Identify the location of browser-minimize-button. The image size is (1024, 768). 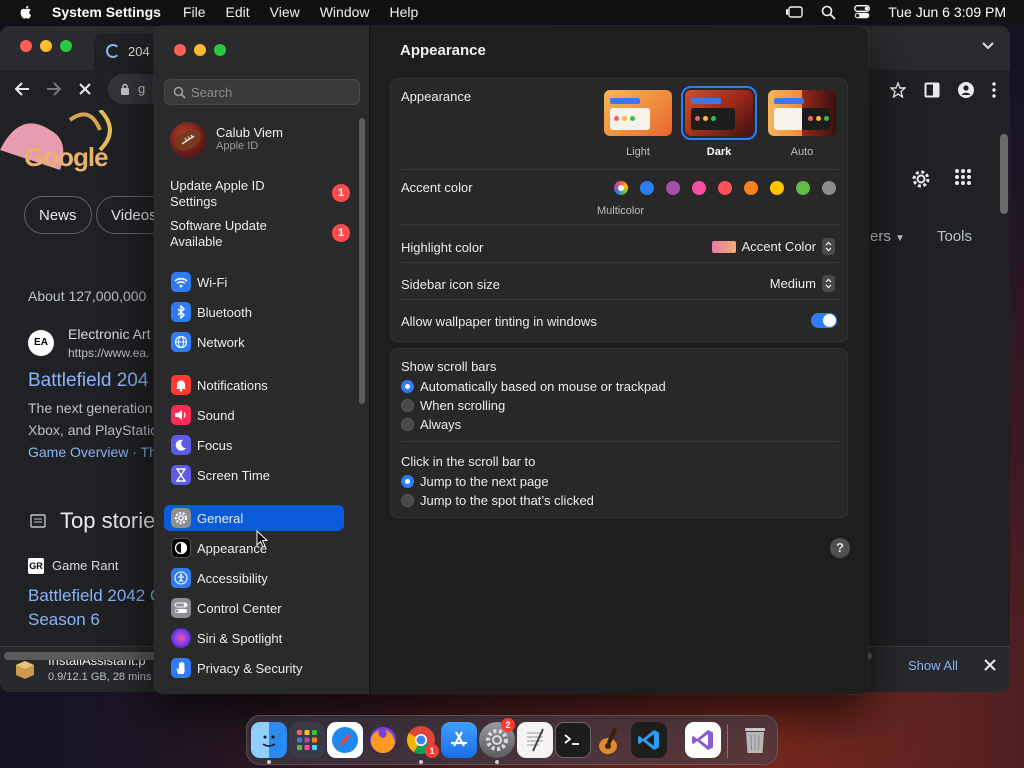
(46, 46).